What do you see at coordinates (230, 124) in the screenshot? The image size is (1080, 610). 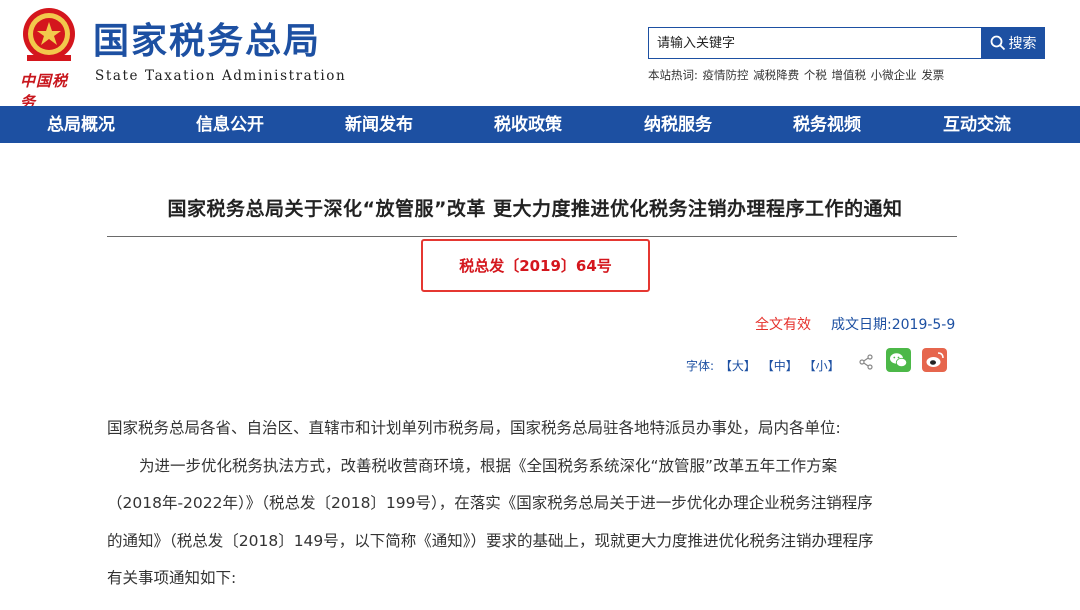 I see `nav-item-info: 信息公开` at bounding box center [230, 124].